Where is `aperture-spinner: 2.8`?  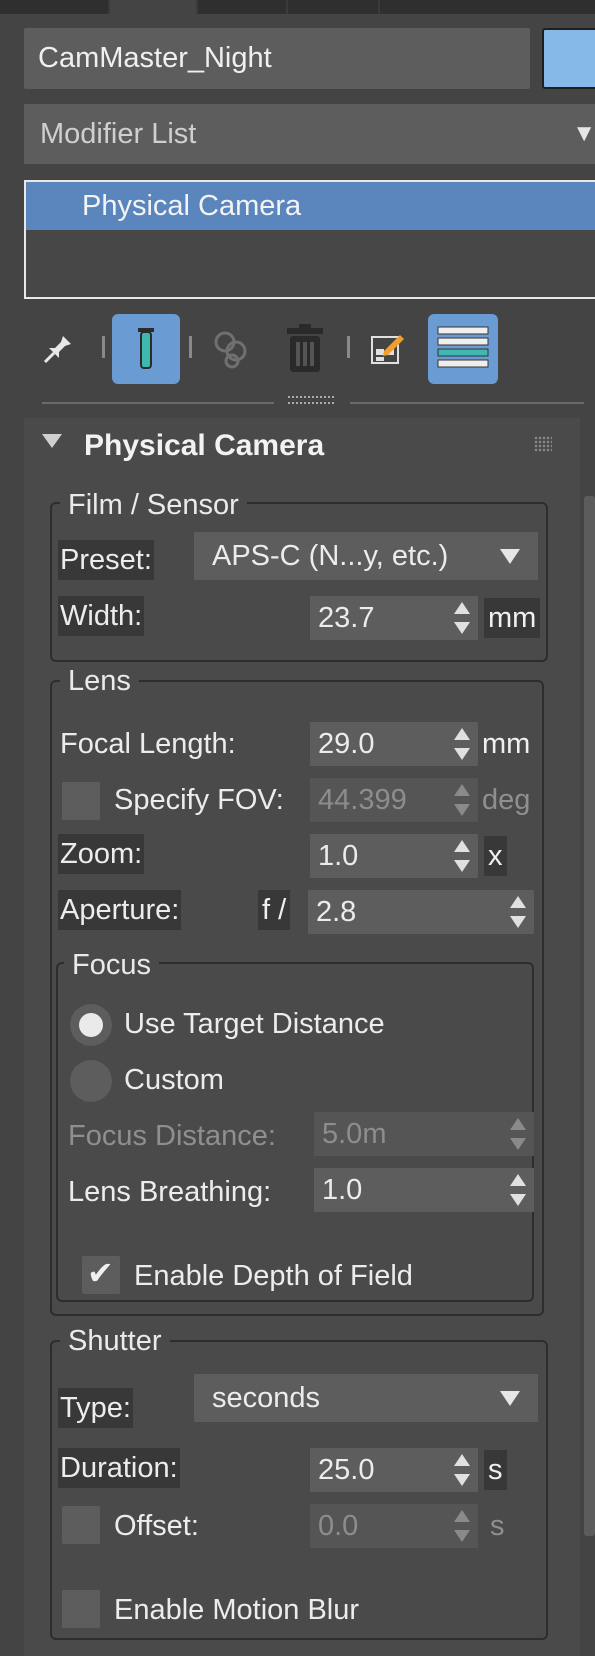 aperture-spinner: 2.8 is located at coordinates (421, 912).